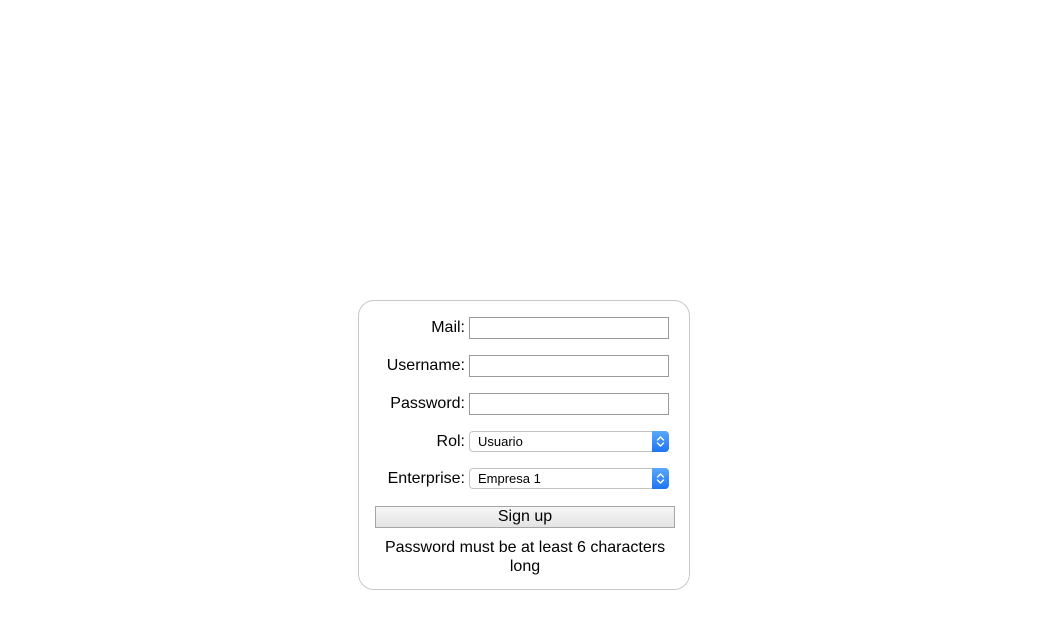 The height and width of the screenshot is (629, 1050). Describe the element at coordinates (569, 328) in the screenshot. I see `mail-input` at that location.